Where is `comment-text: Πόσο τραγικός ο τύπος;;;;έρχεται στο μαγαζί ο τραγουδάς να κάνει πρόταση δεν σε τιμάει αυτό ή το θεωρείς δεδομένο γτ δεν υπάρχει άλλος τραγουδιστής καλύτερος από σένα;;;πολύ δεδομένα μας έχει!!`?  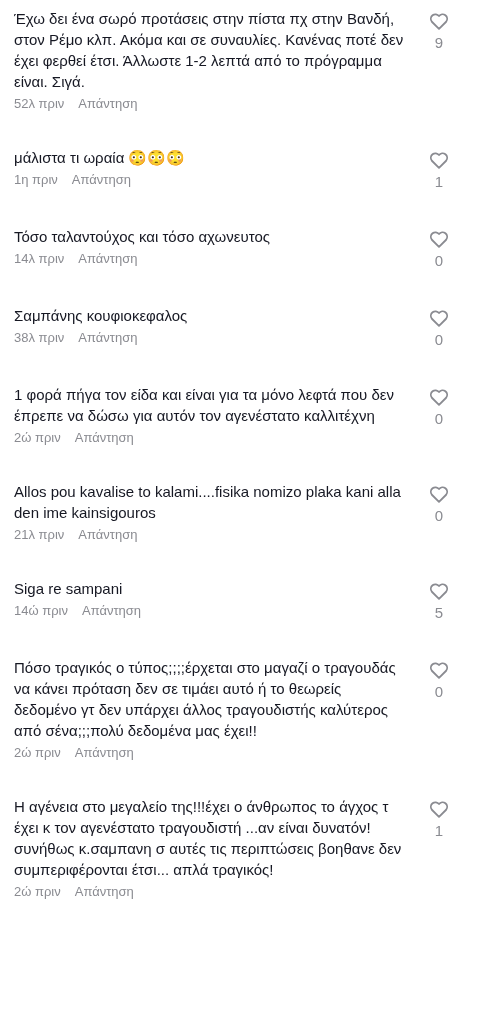 comment-text: Πόσο τραγικός ο τύπος;;;;έρχεται στο μαγαζί ο τραγουδάς να κάνει πρόταση δεν σε τιμάει αυτό ή το θεωρείς δεδομένο γτ δεν υπάρχει άλλος τραγουδιστής καλύτερος από σένα;;;πολύ δεδομένα μας έχει!! is located at coordinates (205, 699).